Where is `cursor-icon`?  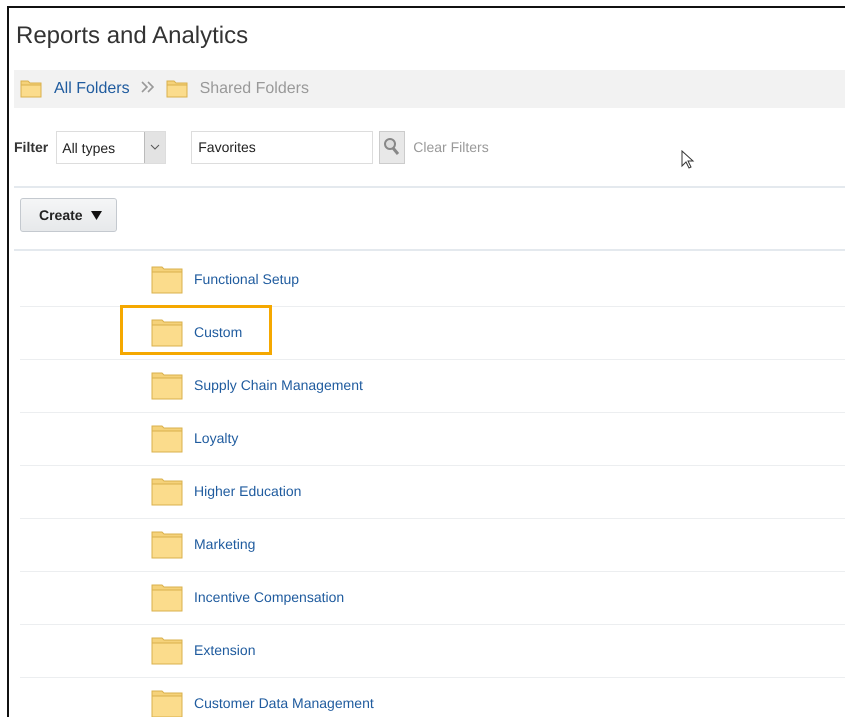
cursor-icon is located at coordinates (688, 160).